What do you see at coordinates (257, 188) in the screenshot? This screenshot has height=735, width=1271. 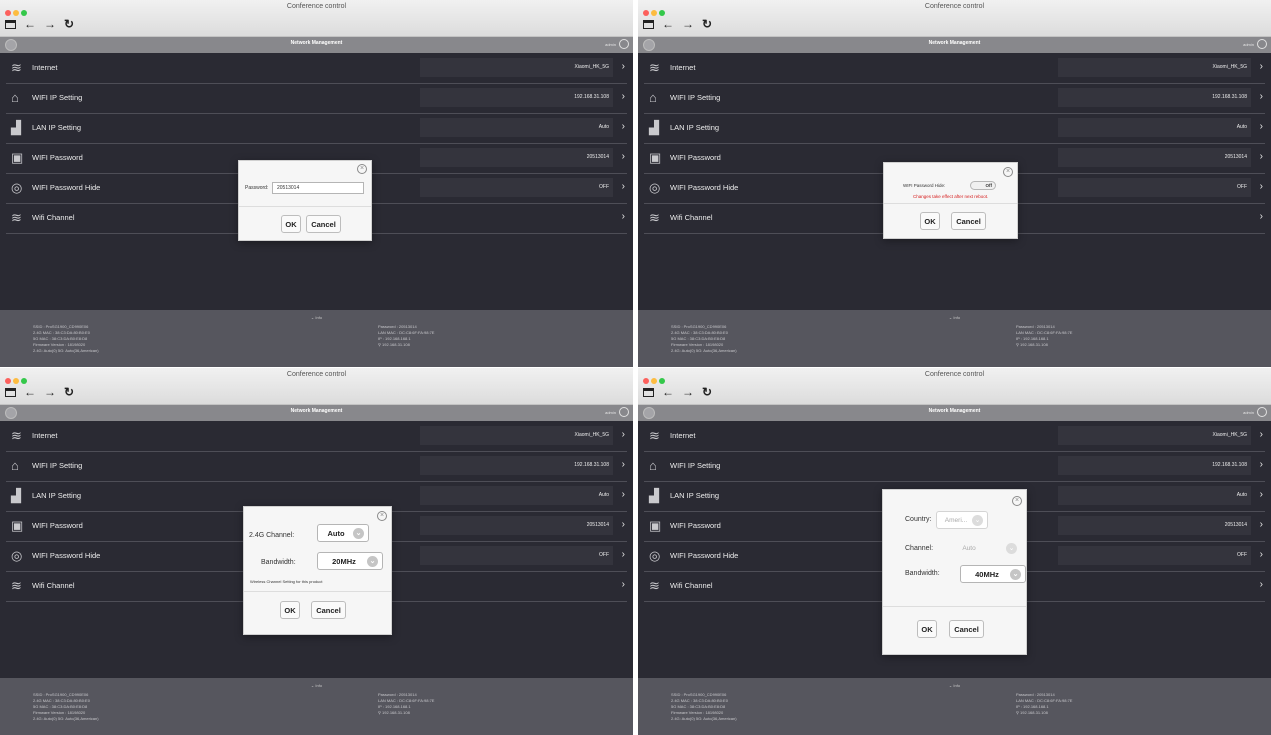 I see `password-label: Password:` at bounding box center [257, 188].